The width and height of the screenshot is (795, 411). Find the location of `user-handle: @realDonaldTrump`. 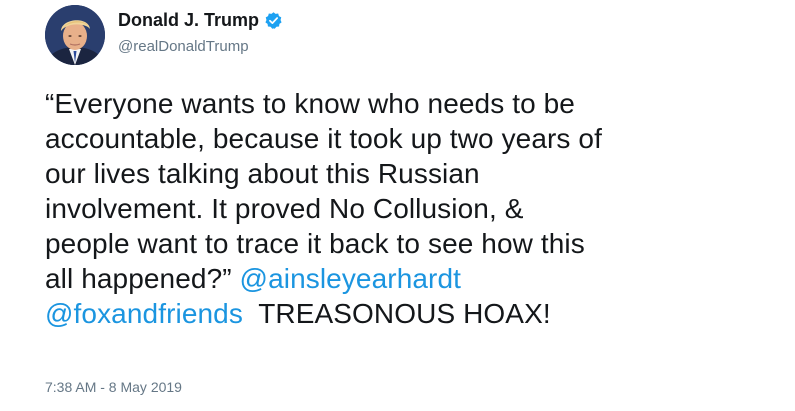

user-handle: @realDonaldTrump is located at coordinates (200, 47).